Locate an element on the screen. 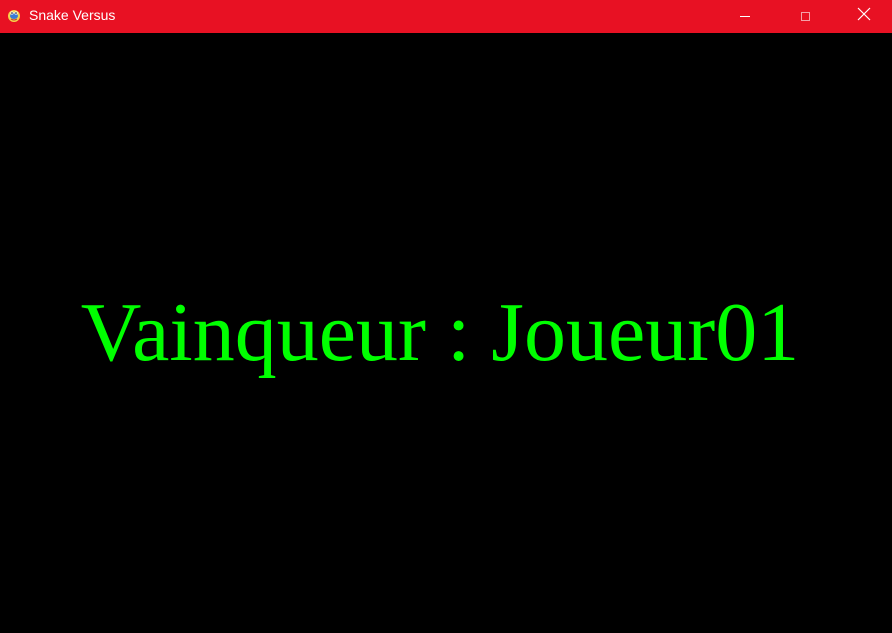  maximize-icon is located at coordinates (805, 16).